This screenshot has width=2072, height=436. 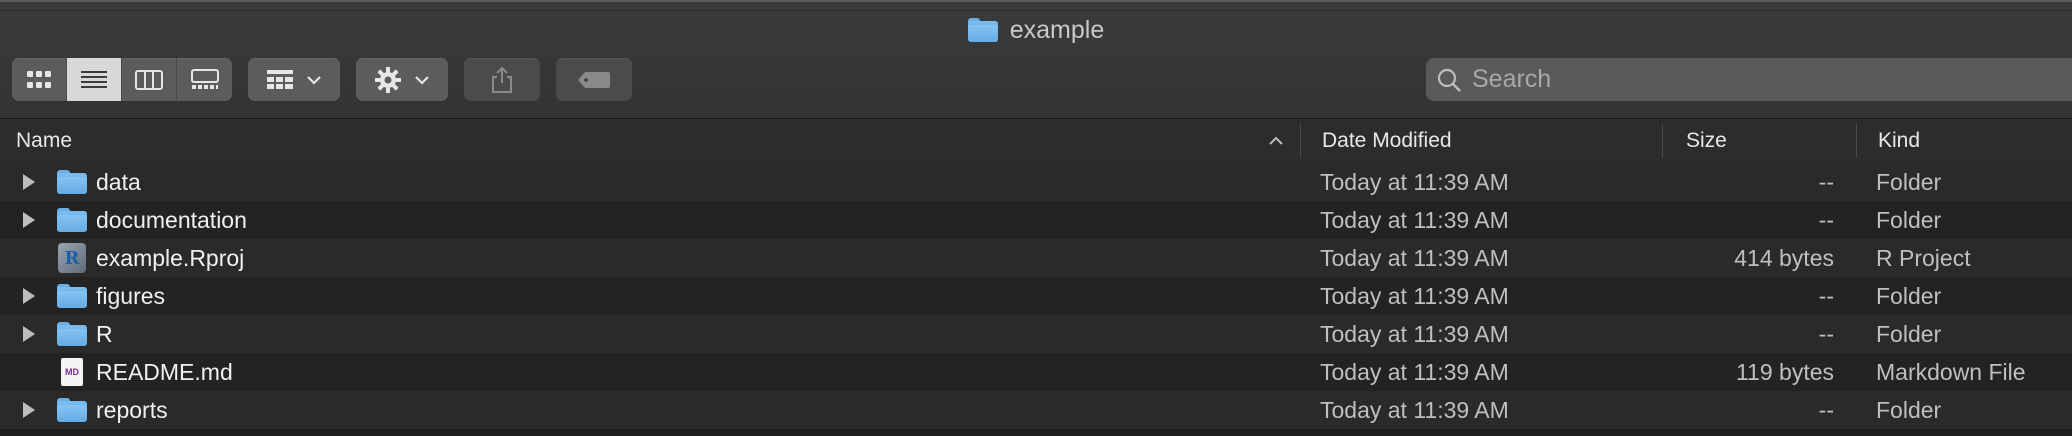 I want to click on size-column-label: Size, so click(x=1706, y=140).